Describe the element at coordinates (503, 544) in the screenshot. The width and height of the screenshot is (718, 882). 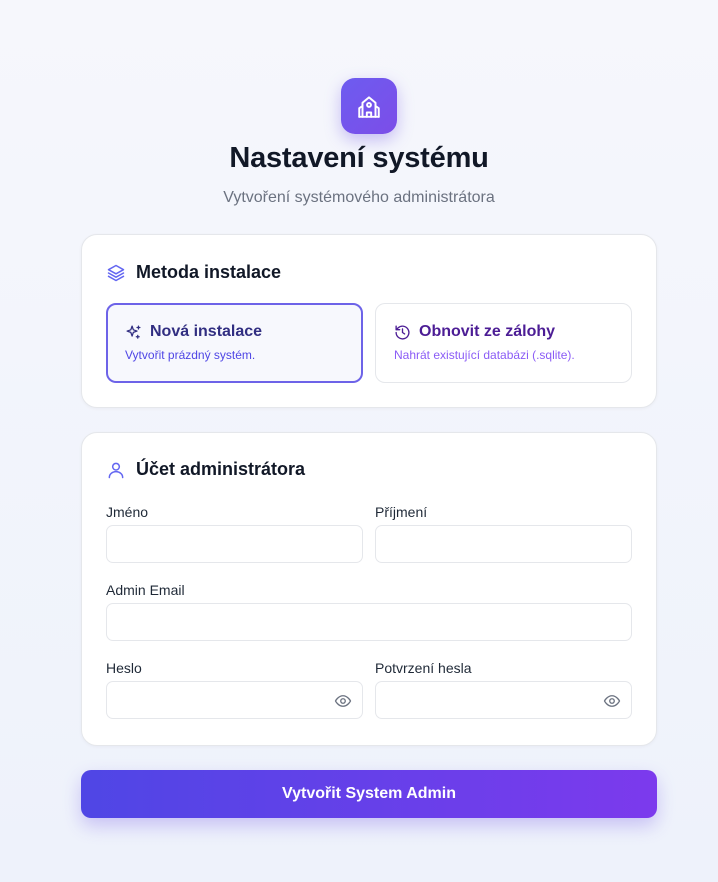
I see `last-name-input` at that location.